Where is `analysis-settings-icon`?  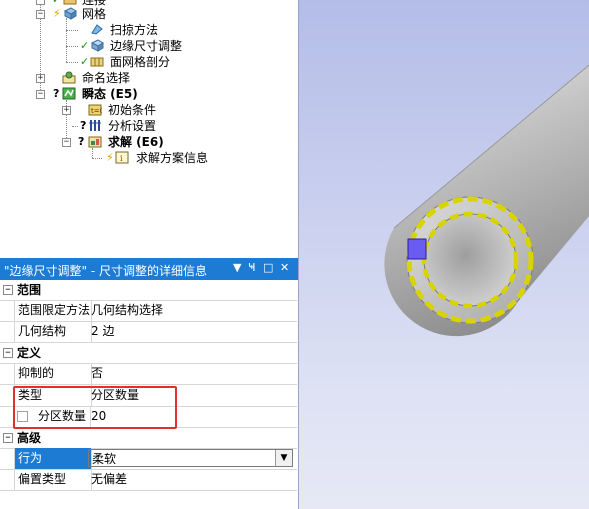
analysis-settings-icon is located at coordinates (95, 125).